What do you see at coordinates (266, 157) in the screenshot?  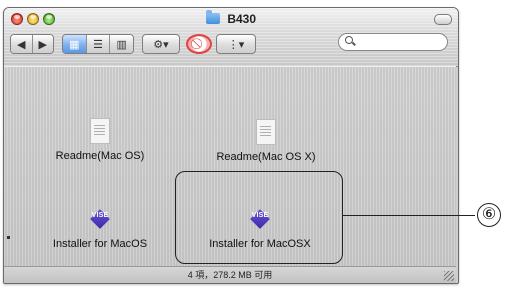 I see `file-label: Readme(Mac OS X)` at bounding box center [266, 157].